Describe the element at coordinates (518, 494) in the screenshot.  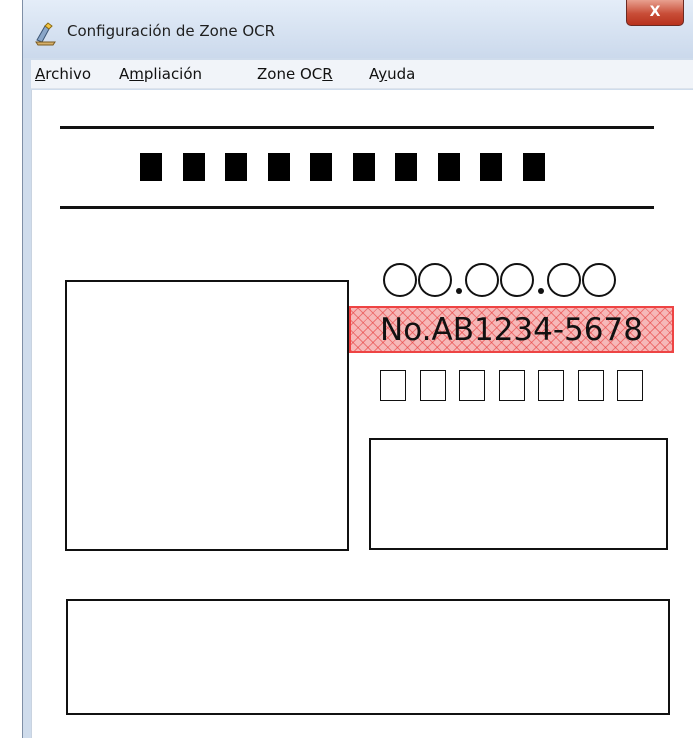
I see `right-field-box` at that location.